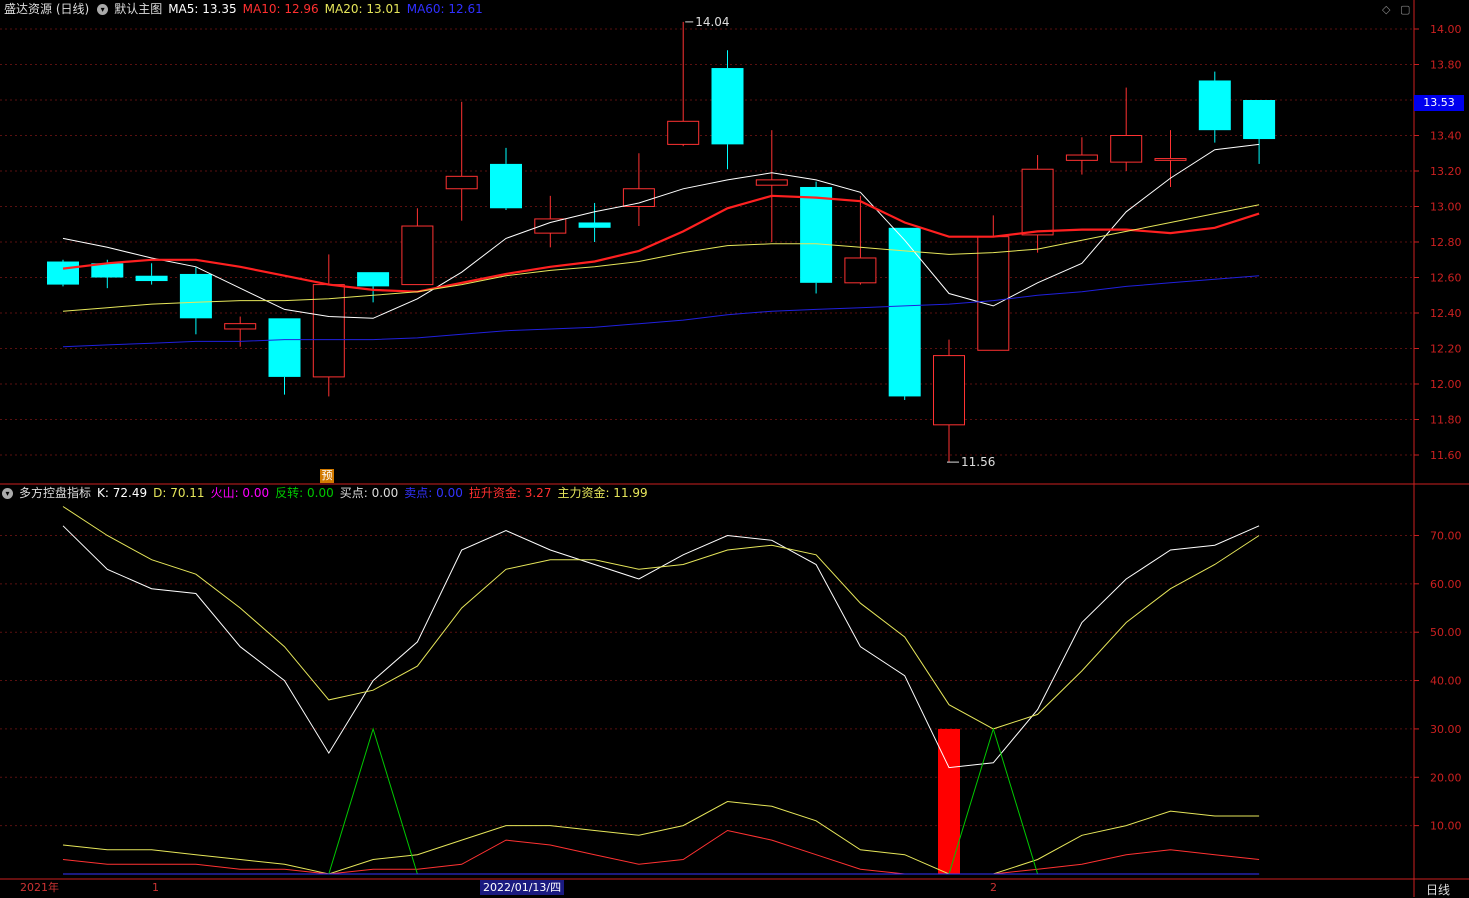  Describe the element at coordinates (1446, 349) in the screenshot. I see `y-tick-label: 12.20` at that location.